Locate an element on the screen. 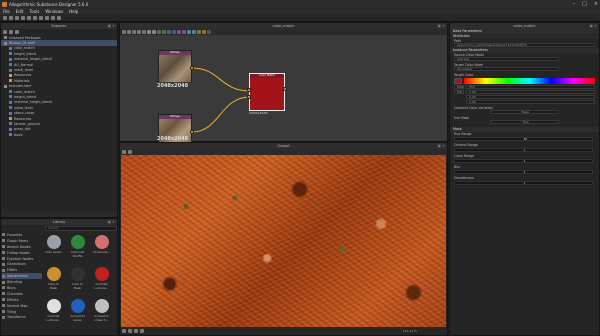 The width and height of the screenshot is (600, 336). combine-variation-toggle: False is located at coordinates (524, 112).